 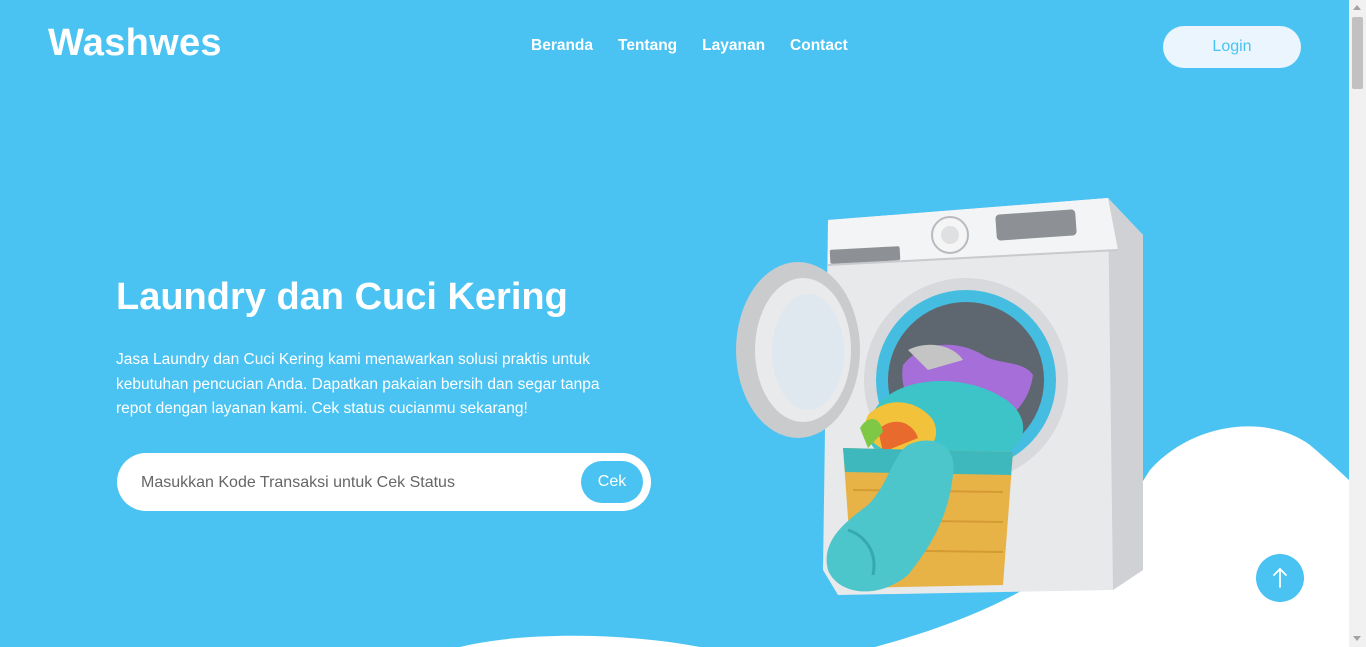 I want to click on brand-logo: Washwes, so click(x=135, y=43).